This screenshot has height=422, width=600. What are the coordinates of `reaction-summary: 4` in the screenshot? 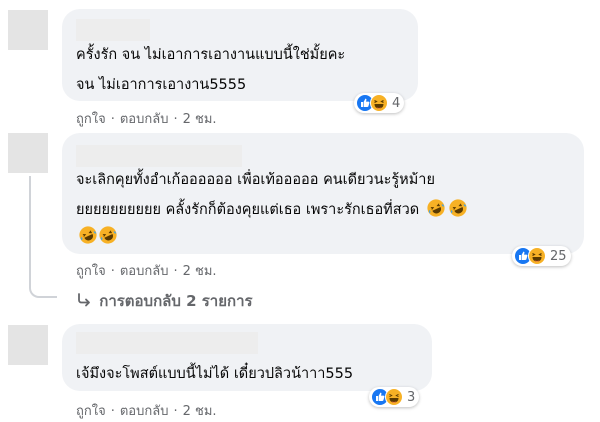 It's located at (379, 103).